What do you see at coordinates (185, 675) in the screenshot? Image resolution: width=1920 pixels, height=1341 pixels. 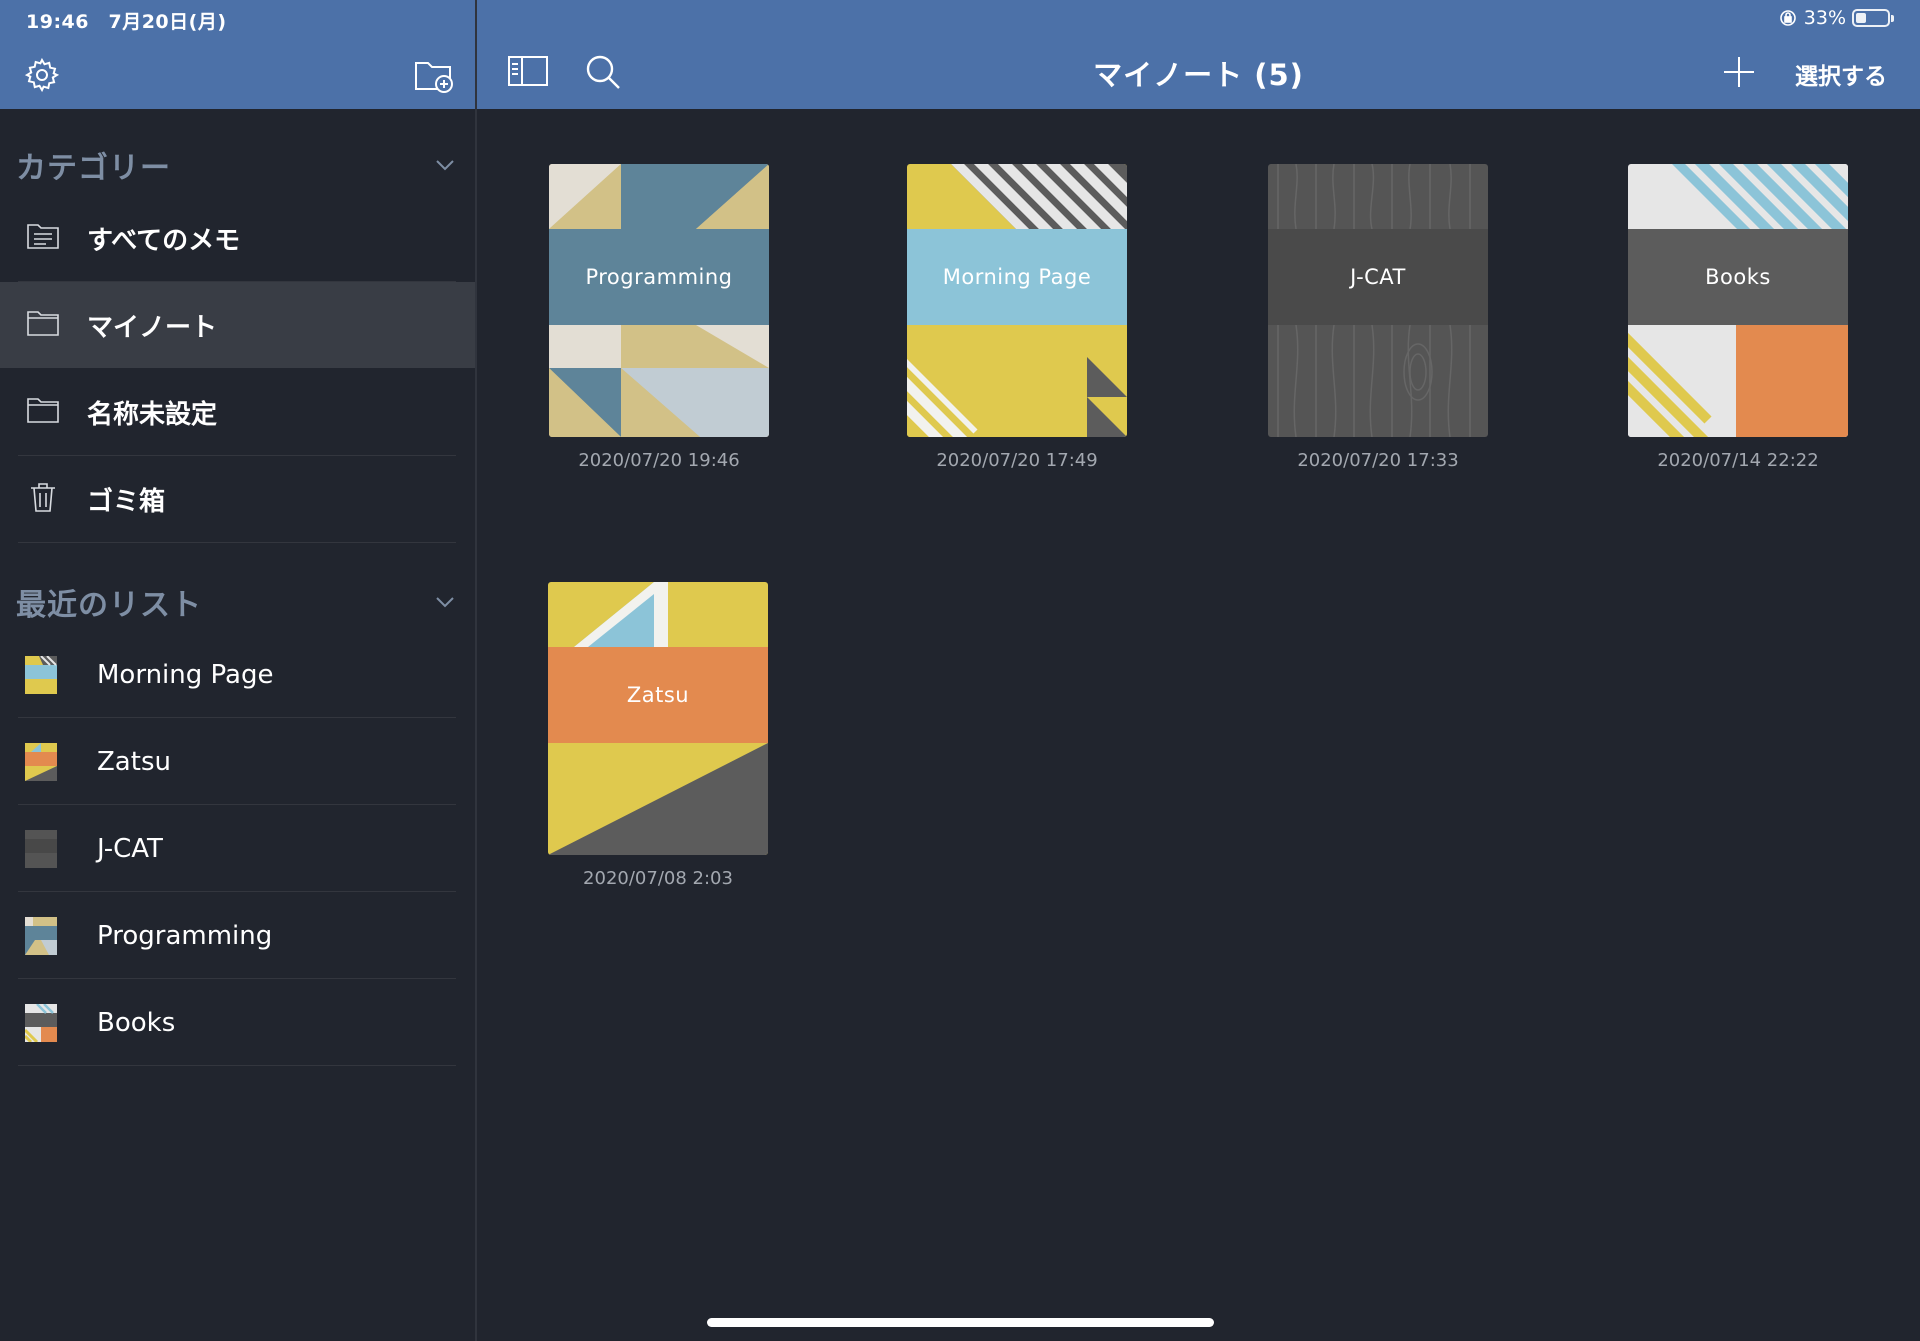 I see `recent-item-label: Morning Page` at bounding box center [185, 675].